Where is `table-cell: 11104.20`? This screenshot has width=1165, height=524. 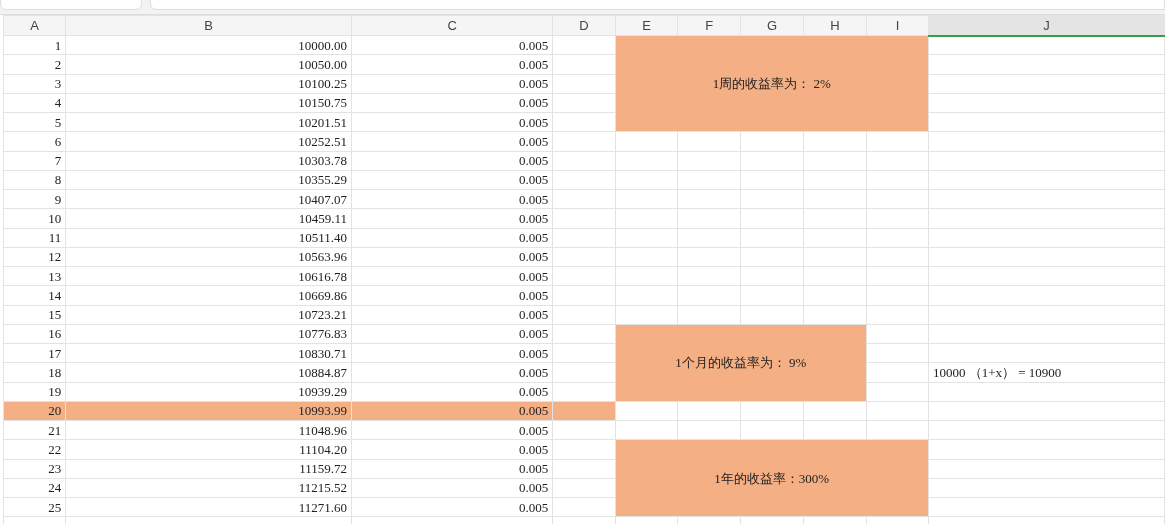
table-cell: 11104.20 is located at coordinates (208, 449).